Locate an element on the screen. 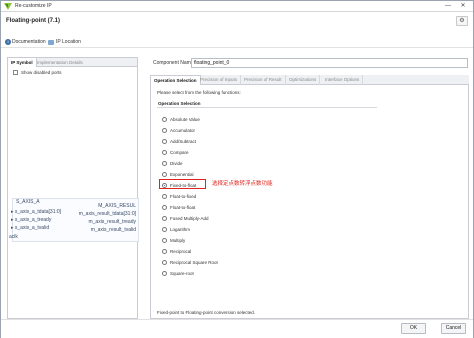  option-label: Absolute Value is located at coordinates (185, 119).